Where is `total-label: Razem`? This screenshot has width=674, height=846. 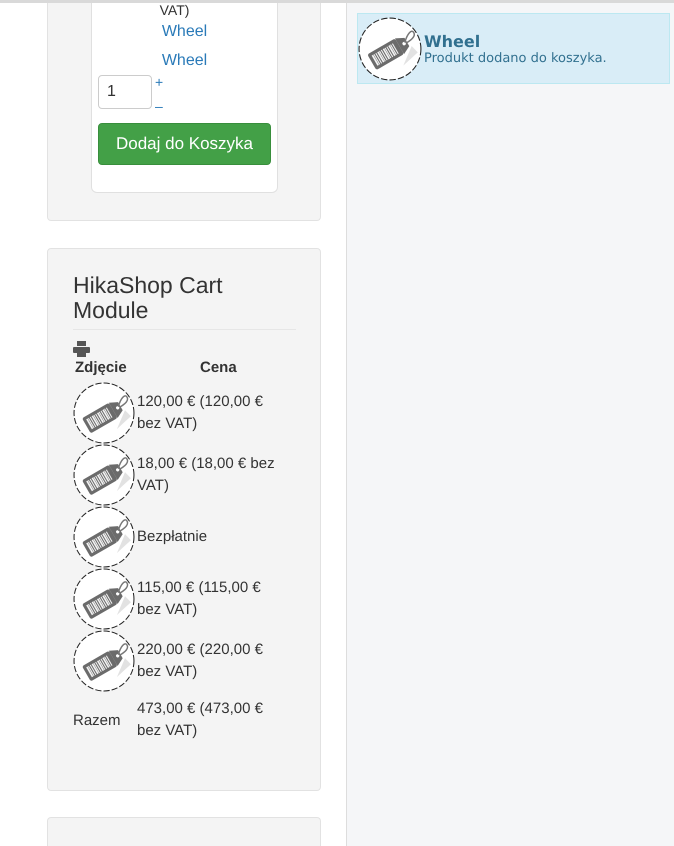
total-label: Razem is located at coordinates (97, 720).